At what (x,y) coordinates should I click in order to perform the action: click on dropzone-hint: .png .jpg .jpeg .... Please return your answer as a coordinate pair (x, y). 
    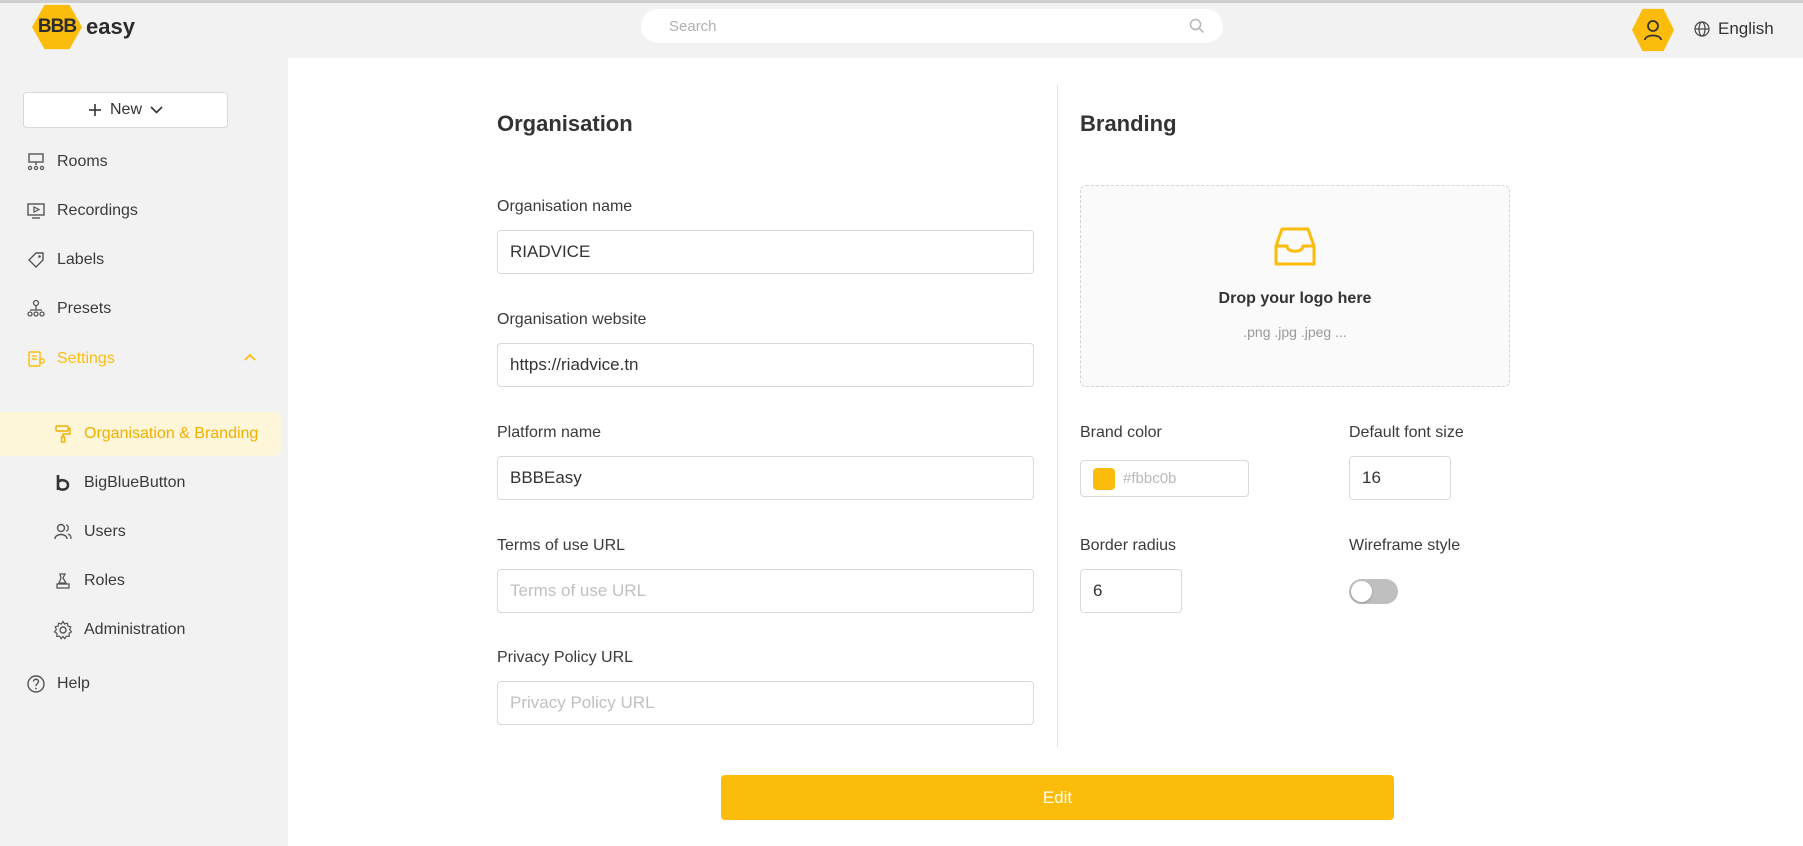
    Looking at the image, I should click on (1295, 332).